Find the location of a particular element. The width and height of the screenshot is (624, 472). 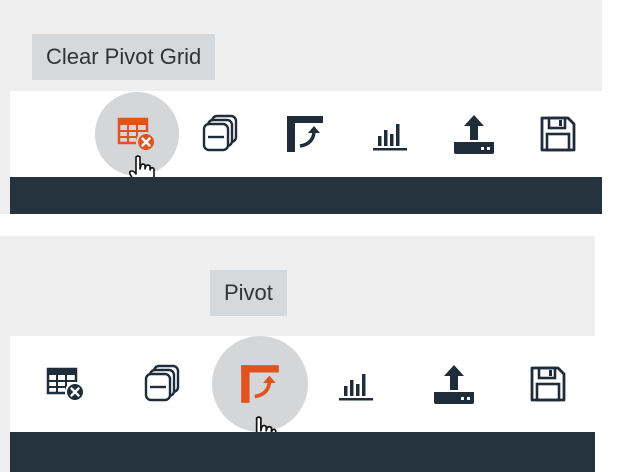

tooltip: Pivot is located at coordinates (248, 293).